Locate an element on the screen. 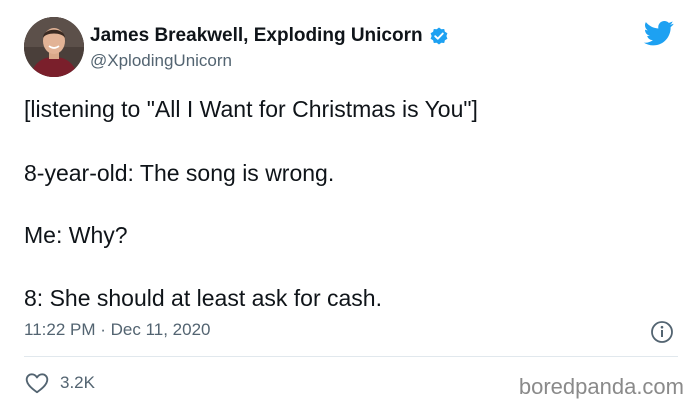 The width and height of the screenshot is (700, 410). verified-badge-icon is located at coordinates (439, 36).